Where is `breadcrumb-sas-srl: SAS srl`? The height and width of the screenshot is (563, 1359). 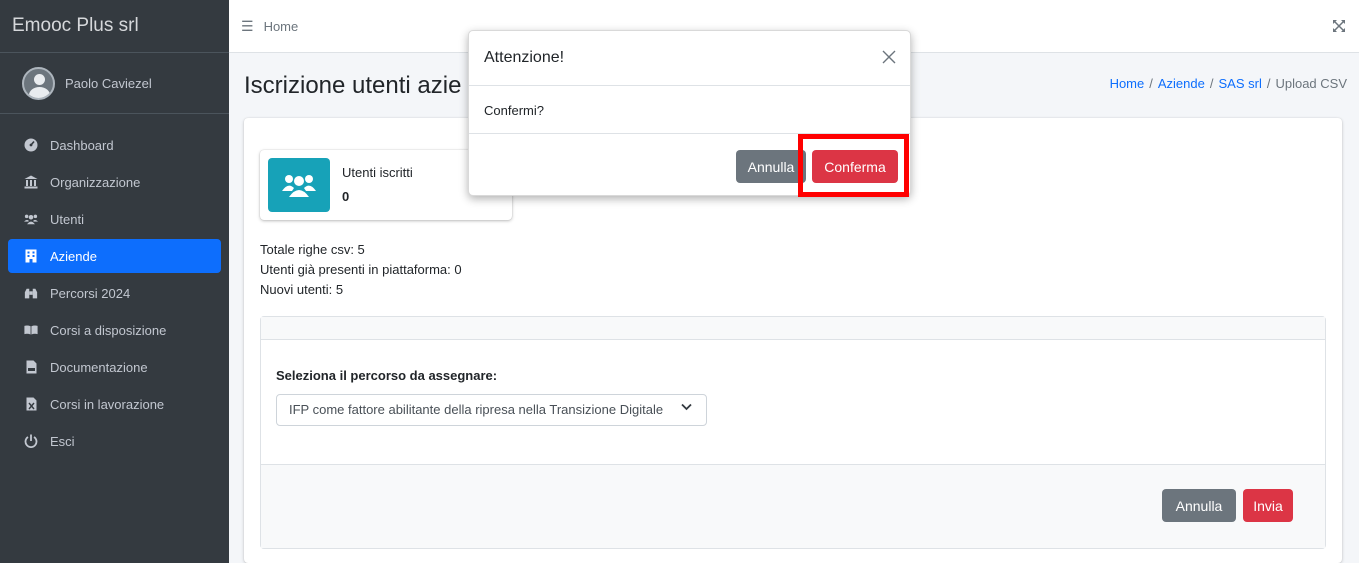 breadcrumb-sas-srl: SAS srl is located at coordinates (1239, 83).